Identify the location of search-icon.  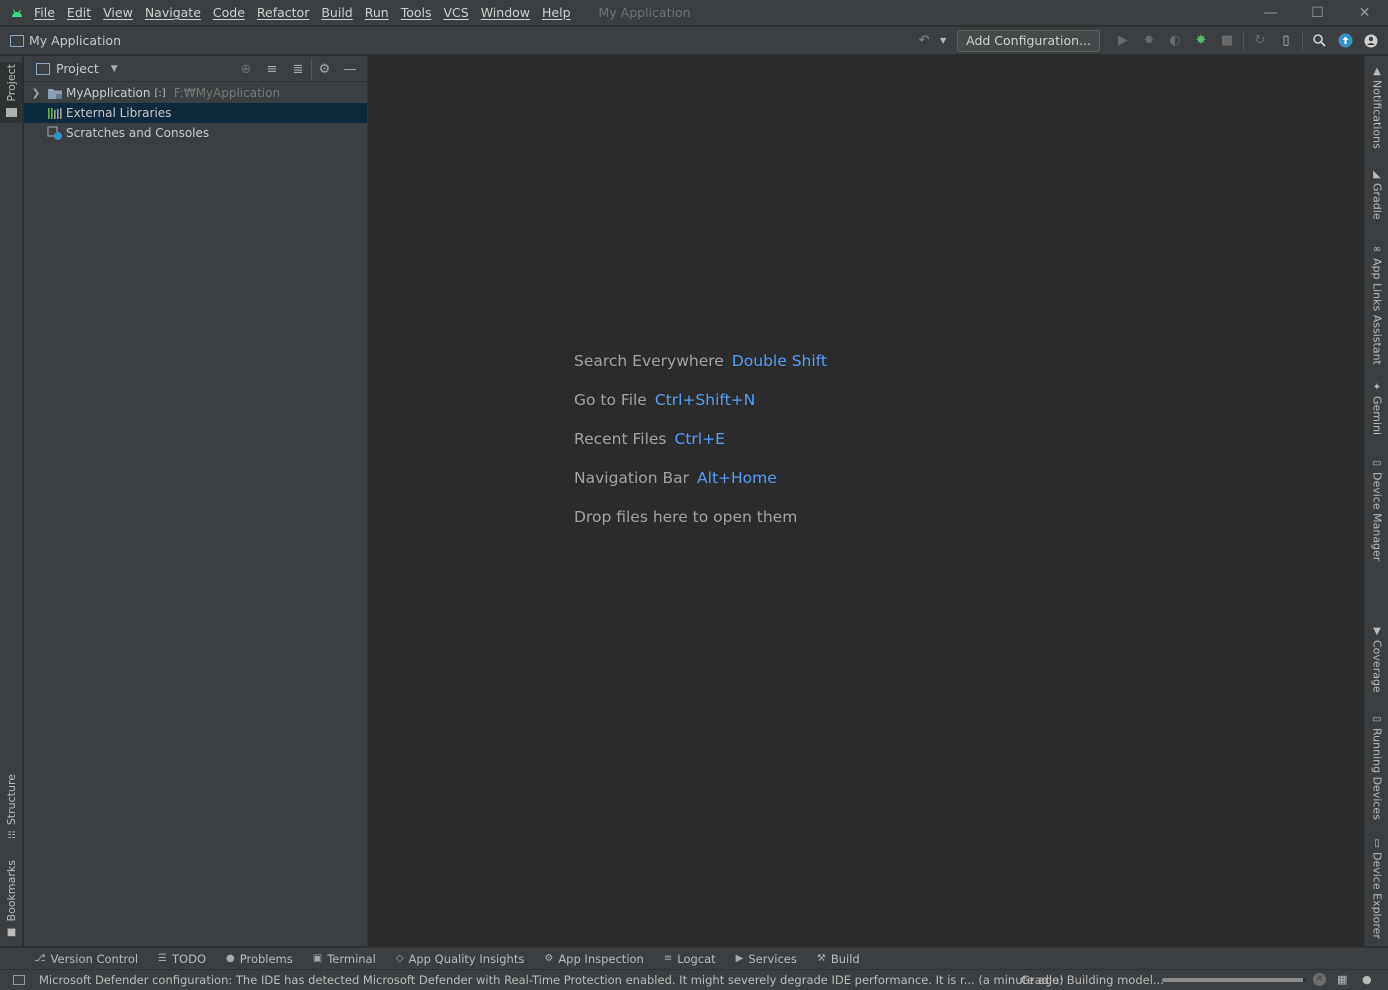
(1319, 41).